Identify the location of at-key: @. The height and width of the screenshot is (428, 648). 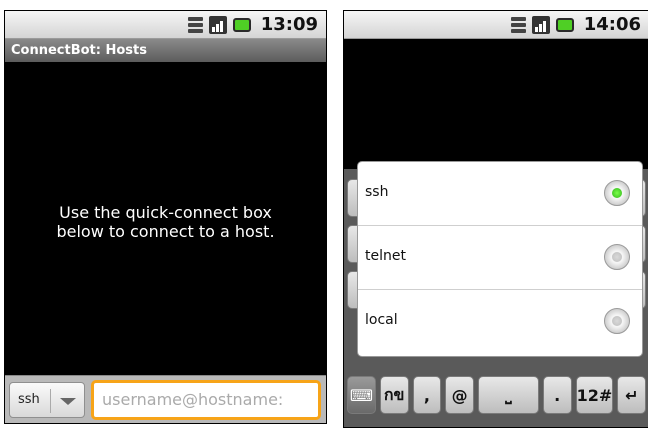
(459, 395).